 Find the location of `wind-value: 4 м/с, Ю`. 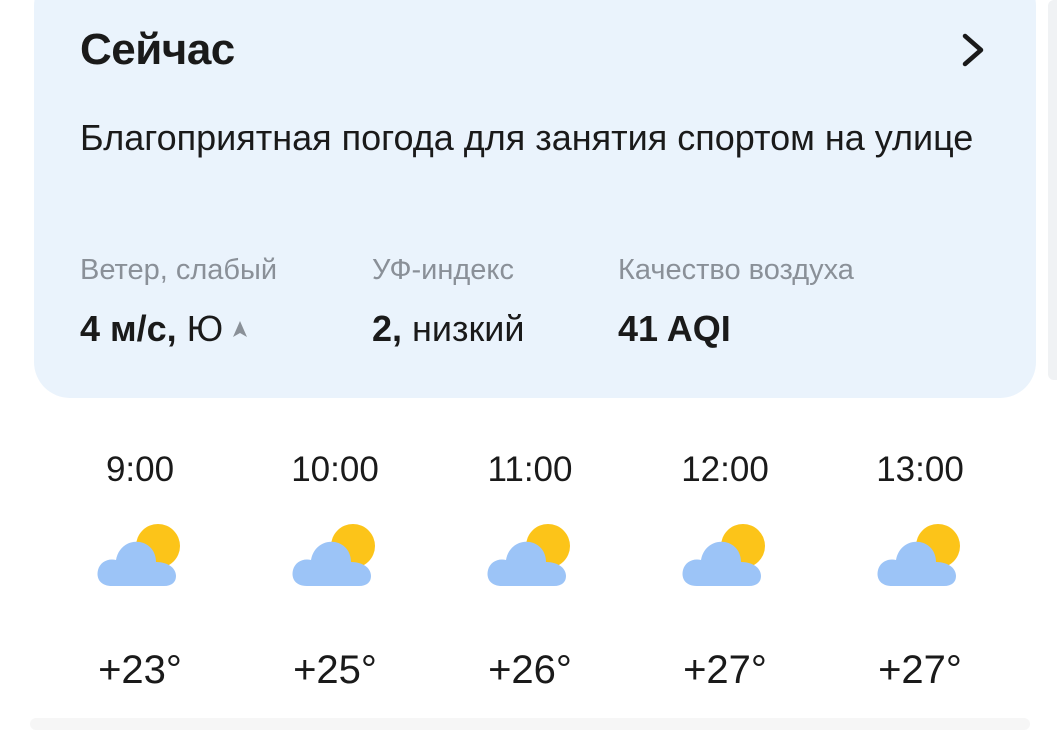

wind-value: 4 м/с, Ю is located at coordinates (178, 329).